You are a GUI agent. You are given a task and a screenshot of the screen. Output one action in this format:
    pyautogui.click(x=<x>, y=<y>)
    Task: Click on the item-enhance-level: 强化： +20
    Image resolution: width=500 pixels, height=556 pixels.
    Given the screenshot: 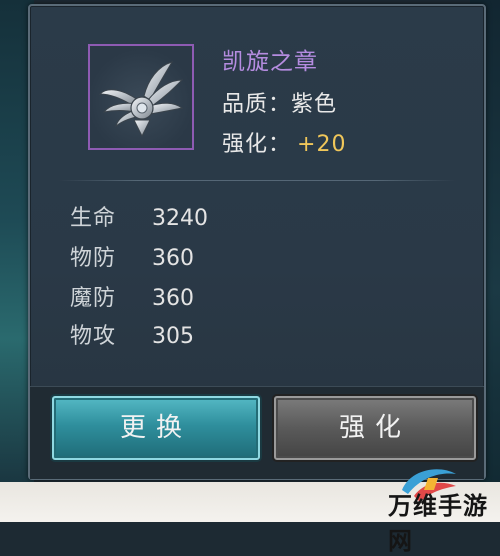 What is the action you would take?
    pyautogui.click(x=284, y=142)
    